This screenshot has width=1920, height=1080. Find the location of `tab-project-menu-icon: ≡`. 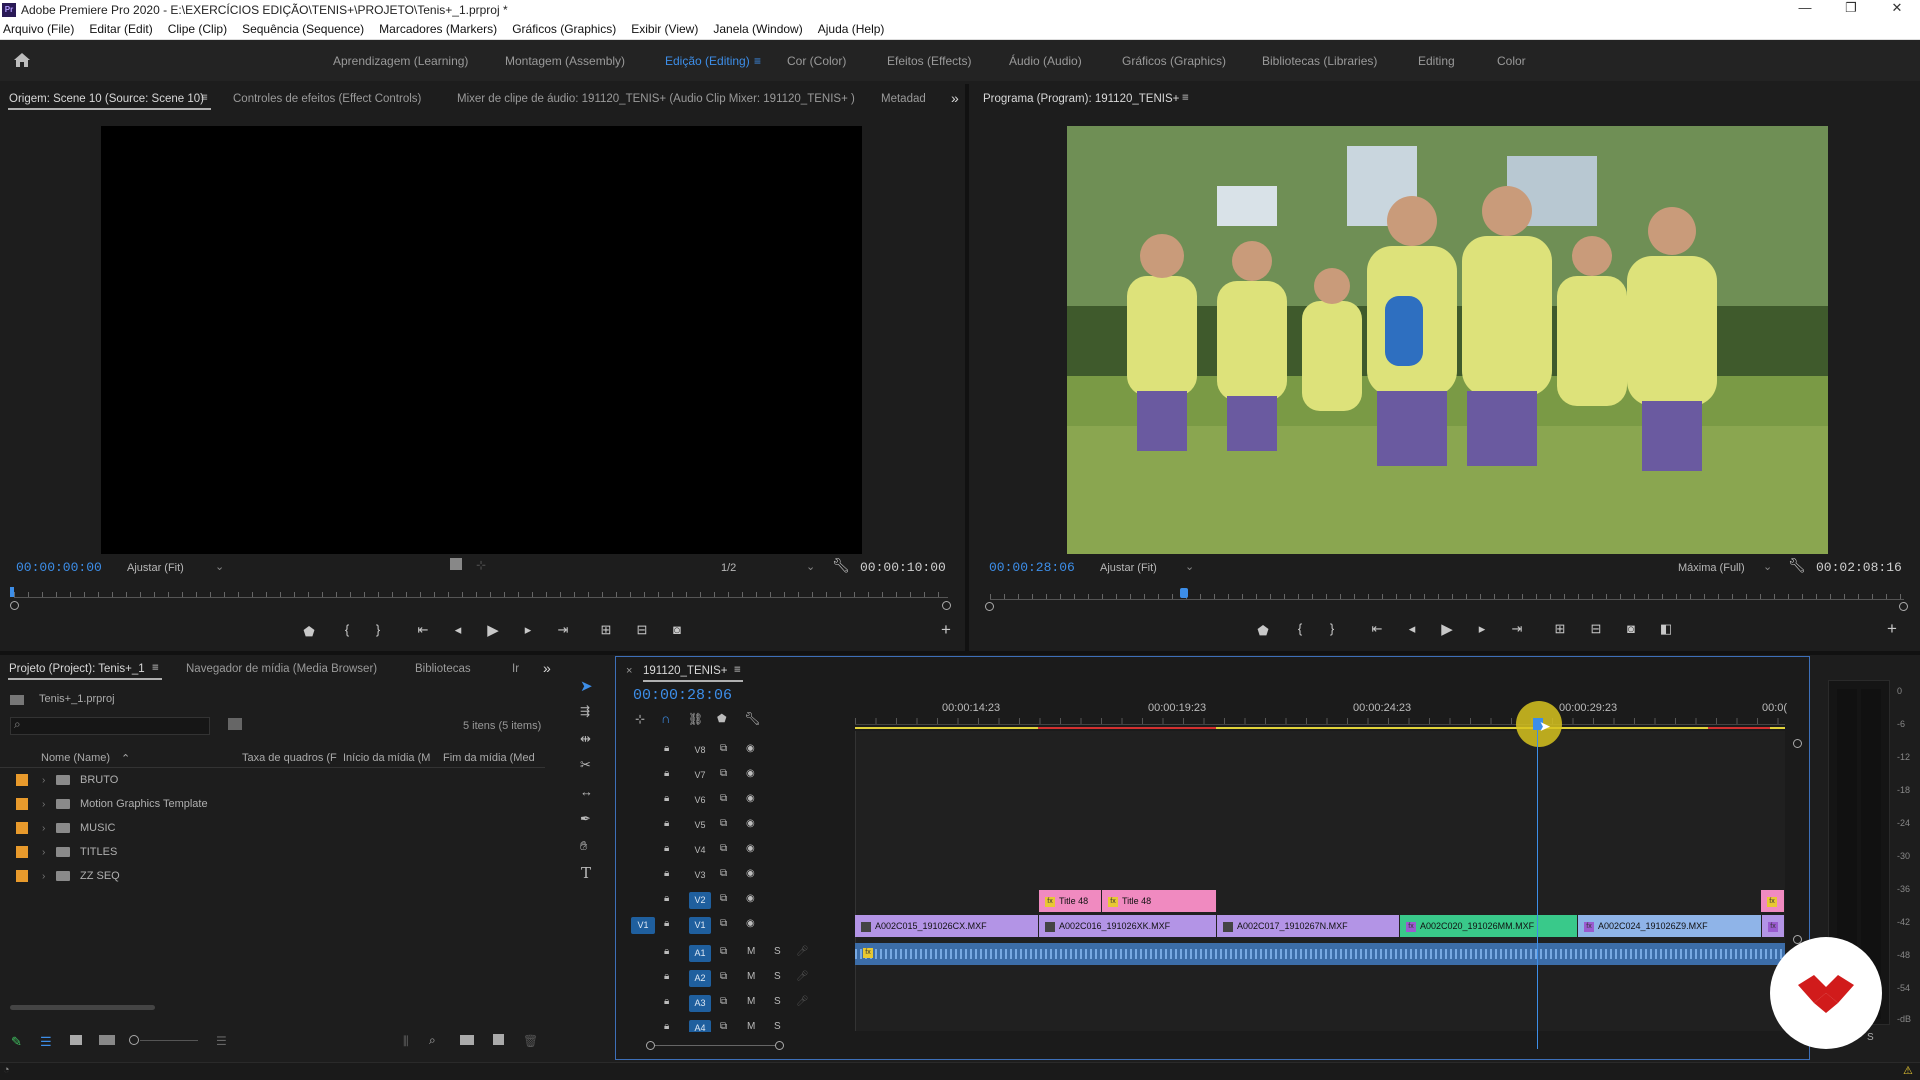

tab-project-menu-icon: ≡ is located at coordinates (155, 668).